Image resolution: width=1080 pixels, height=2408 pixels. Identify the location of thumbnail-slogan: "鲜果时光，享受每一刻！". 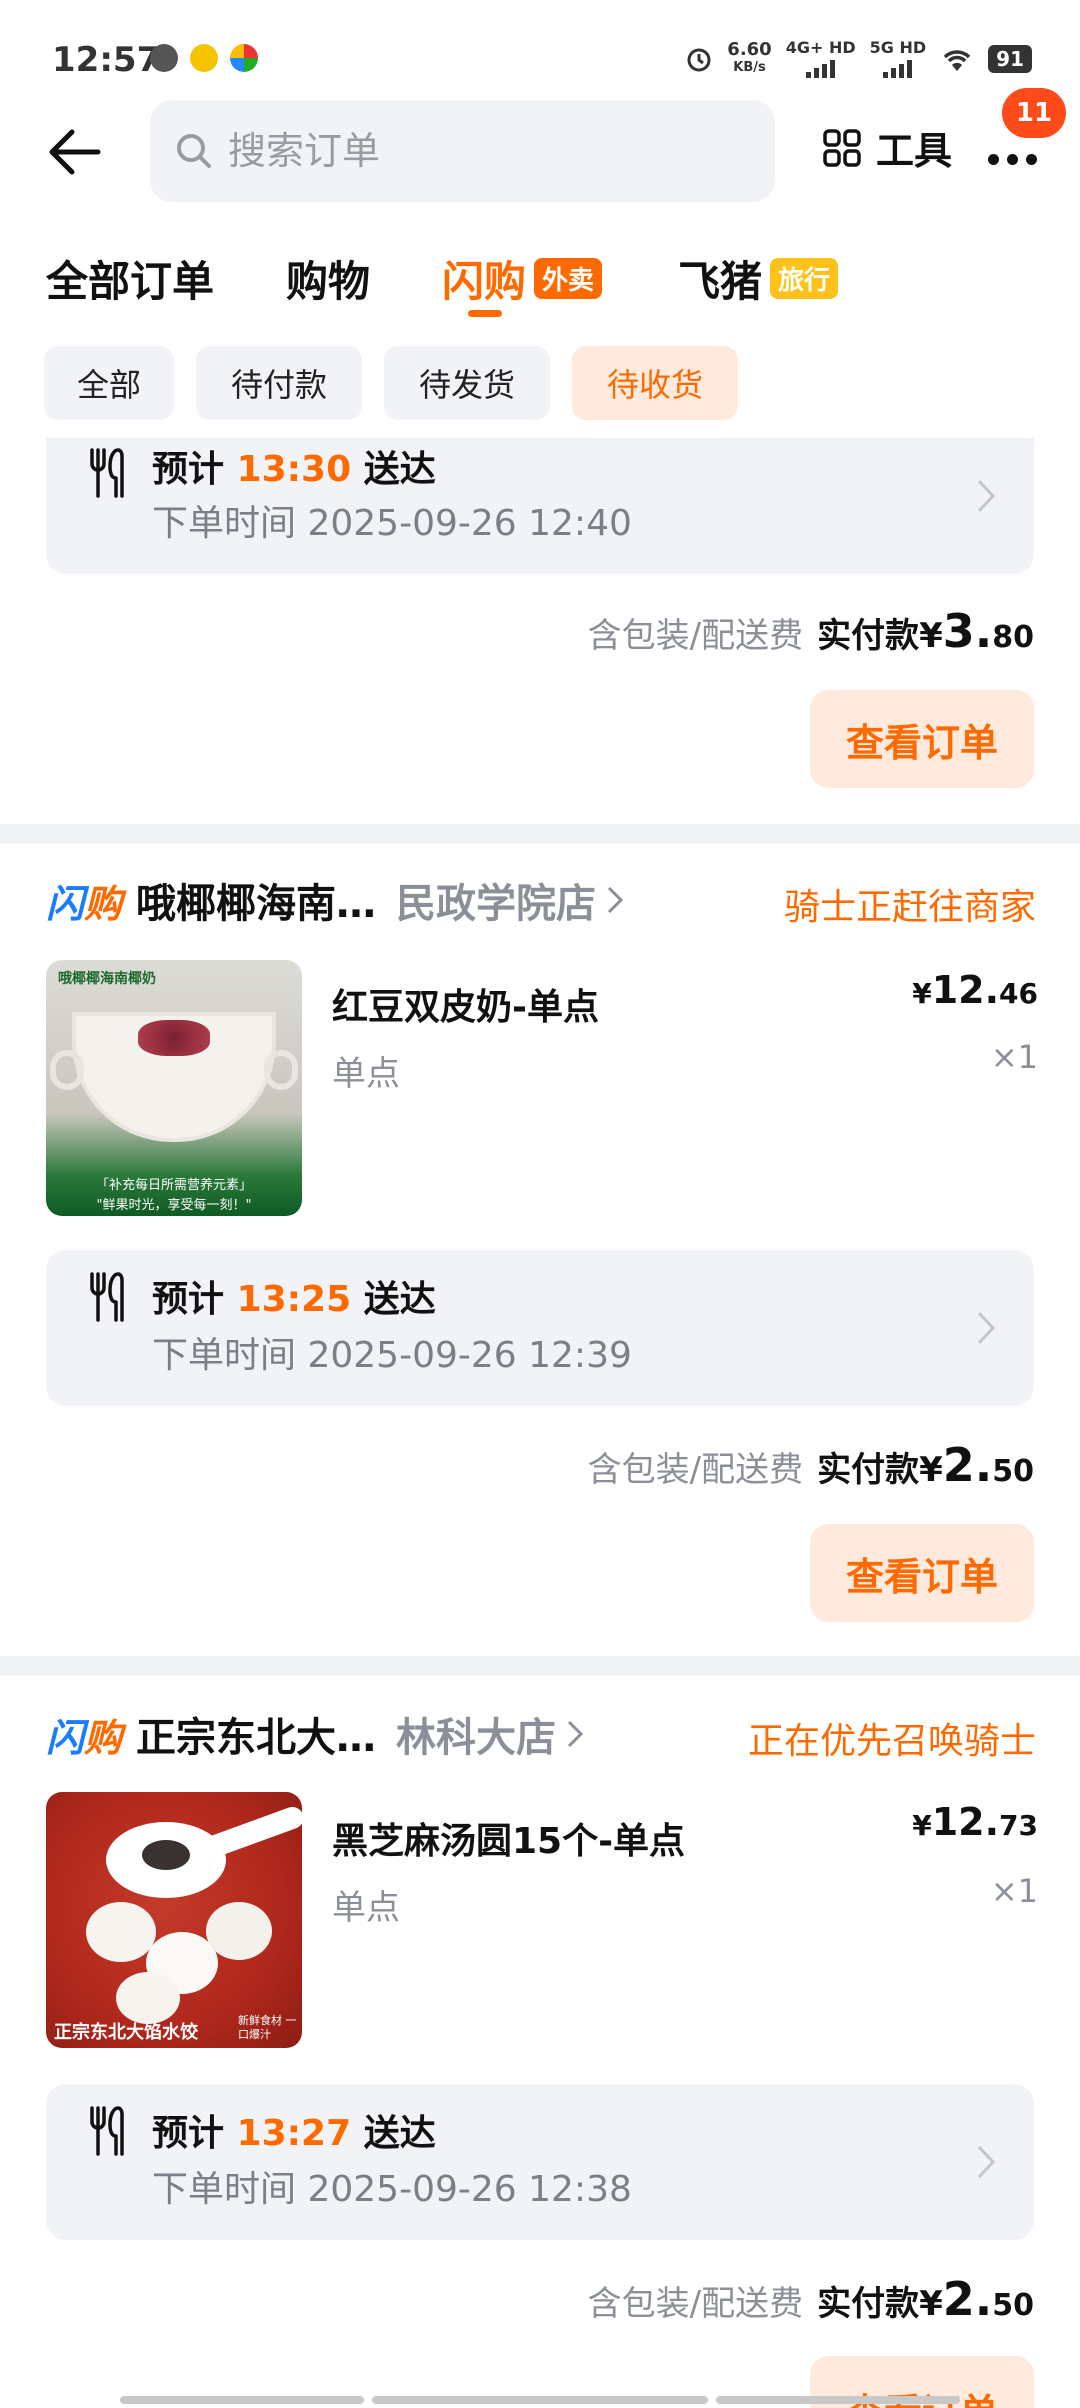
(174, 1205).